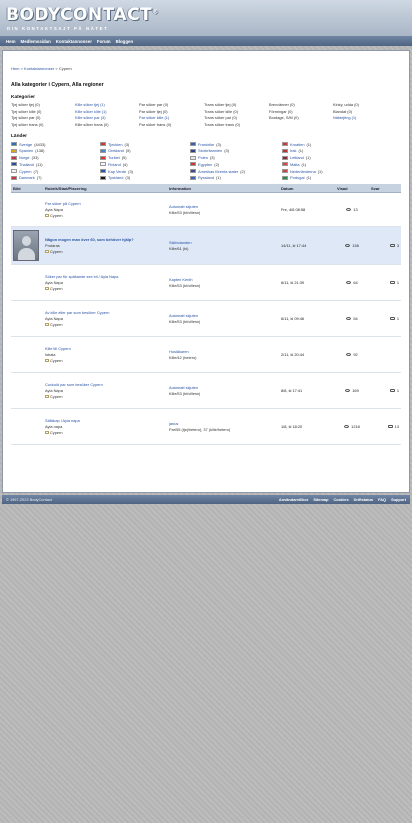 Image resolution: width=412 pixels, height=823 pixels. What do you see at coordinates (332, 144) in the screenshot?
I see `country-item: Kroatien (1)` at bounding box center [332, 144].